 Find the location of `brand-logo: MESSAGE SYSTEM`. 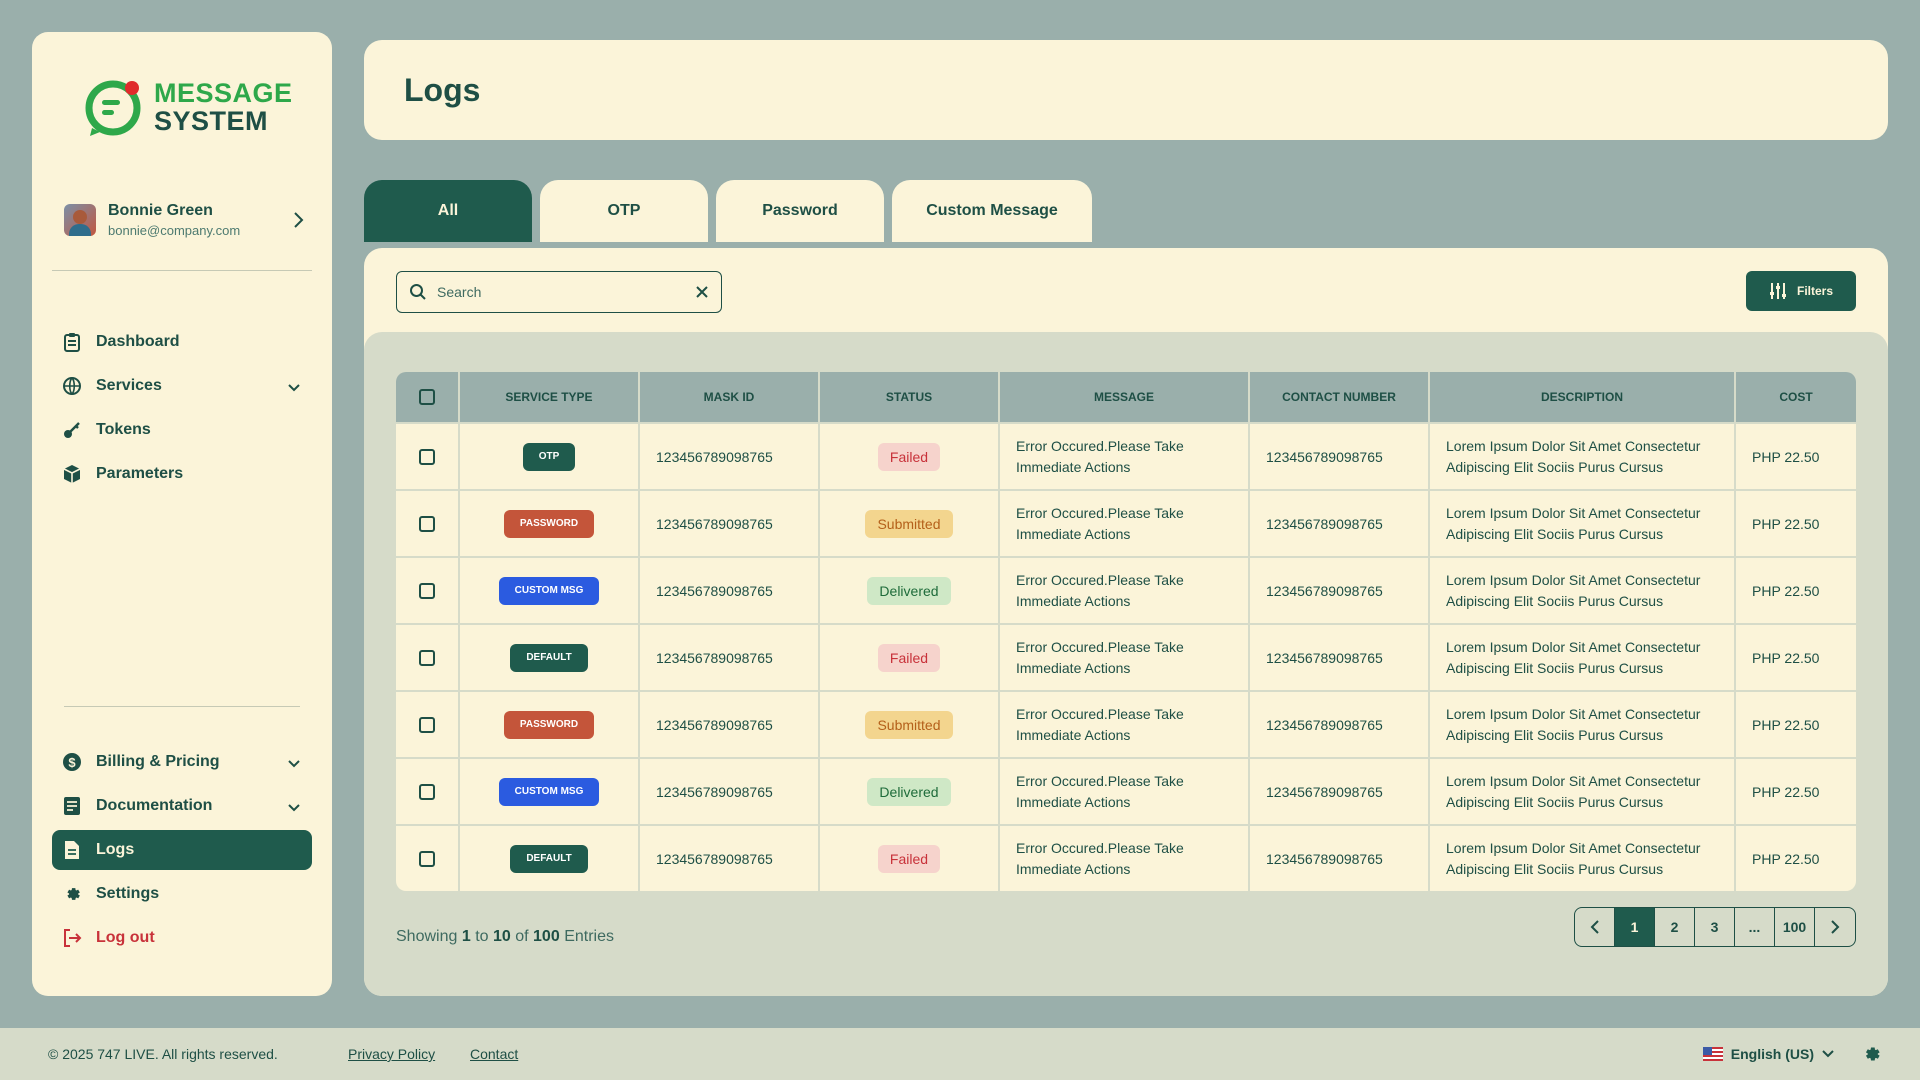

brand-logo: MESSAGE SYSTEM is located at coordinates (188, 107).